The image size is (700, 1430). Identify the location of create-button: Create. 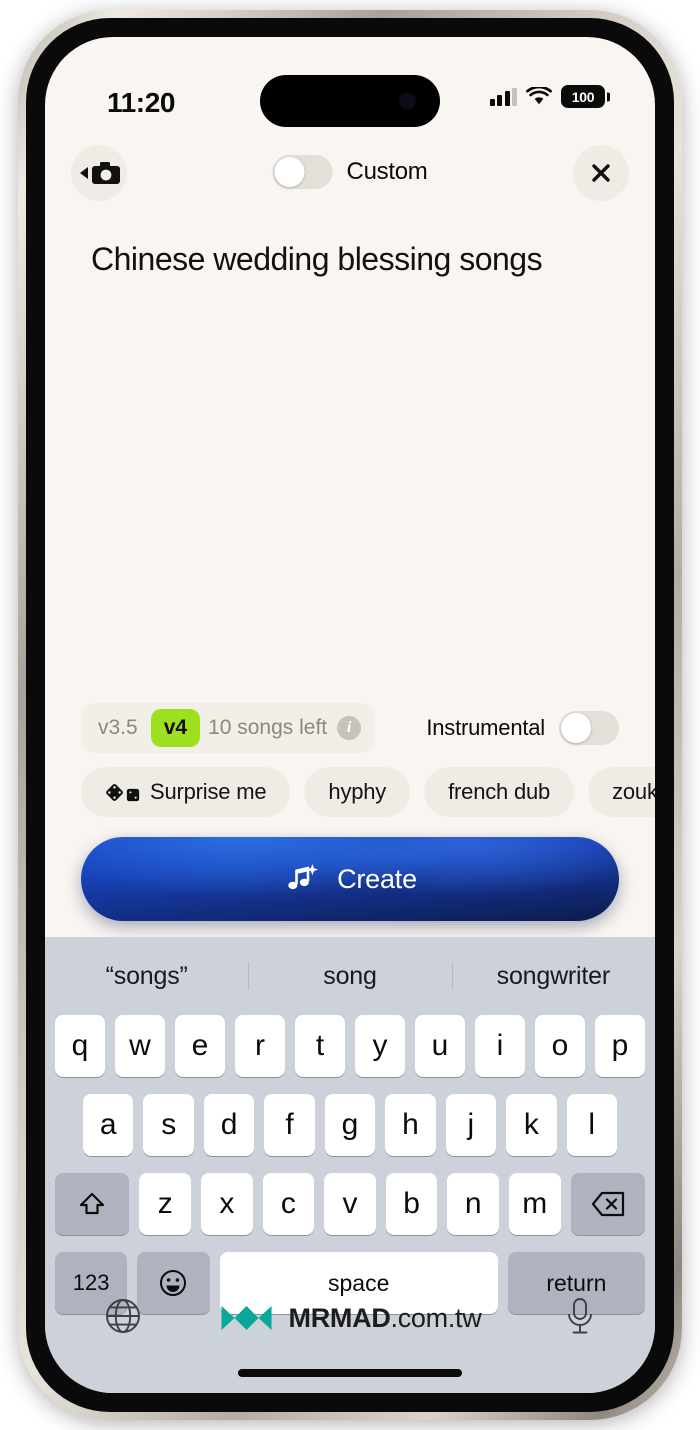
(350, 879).